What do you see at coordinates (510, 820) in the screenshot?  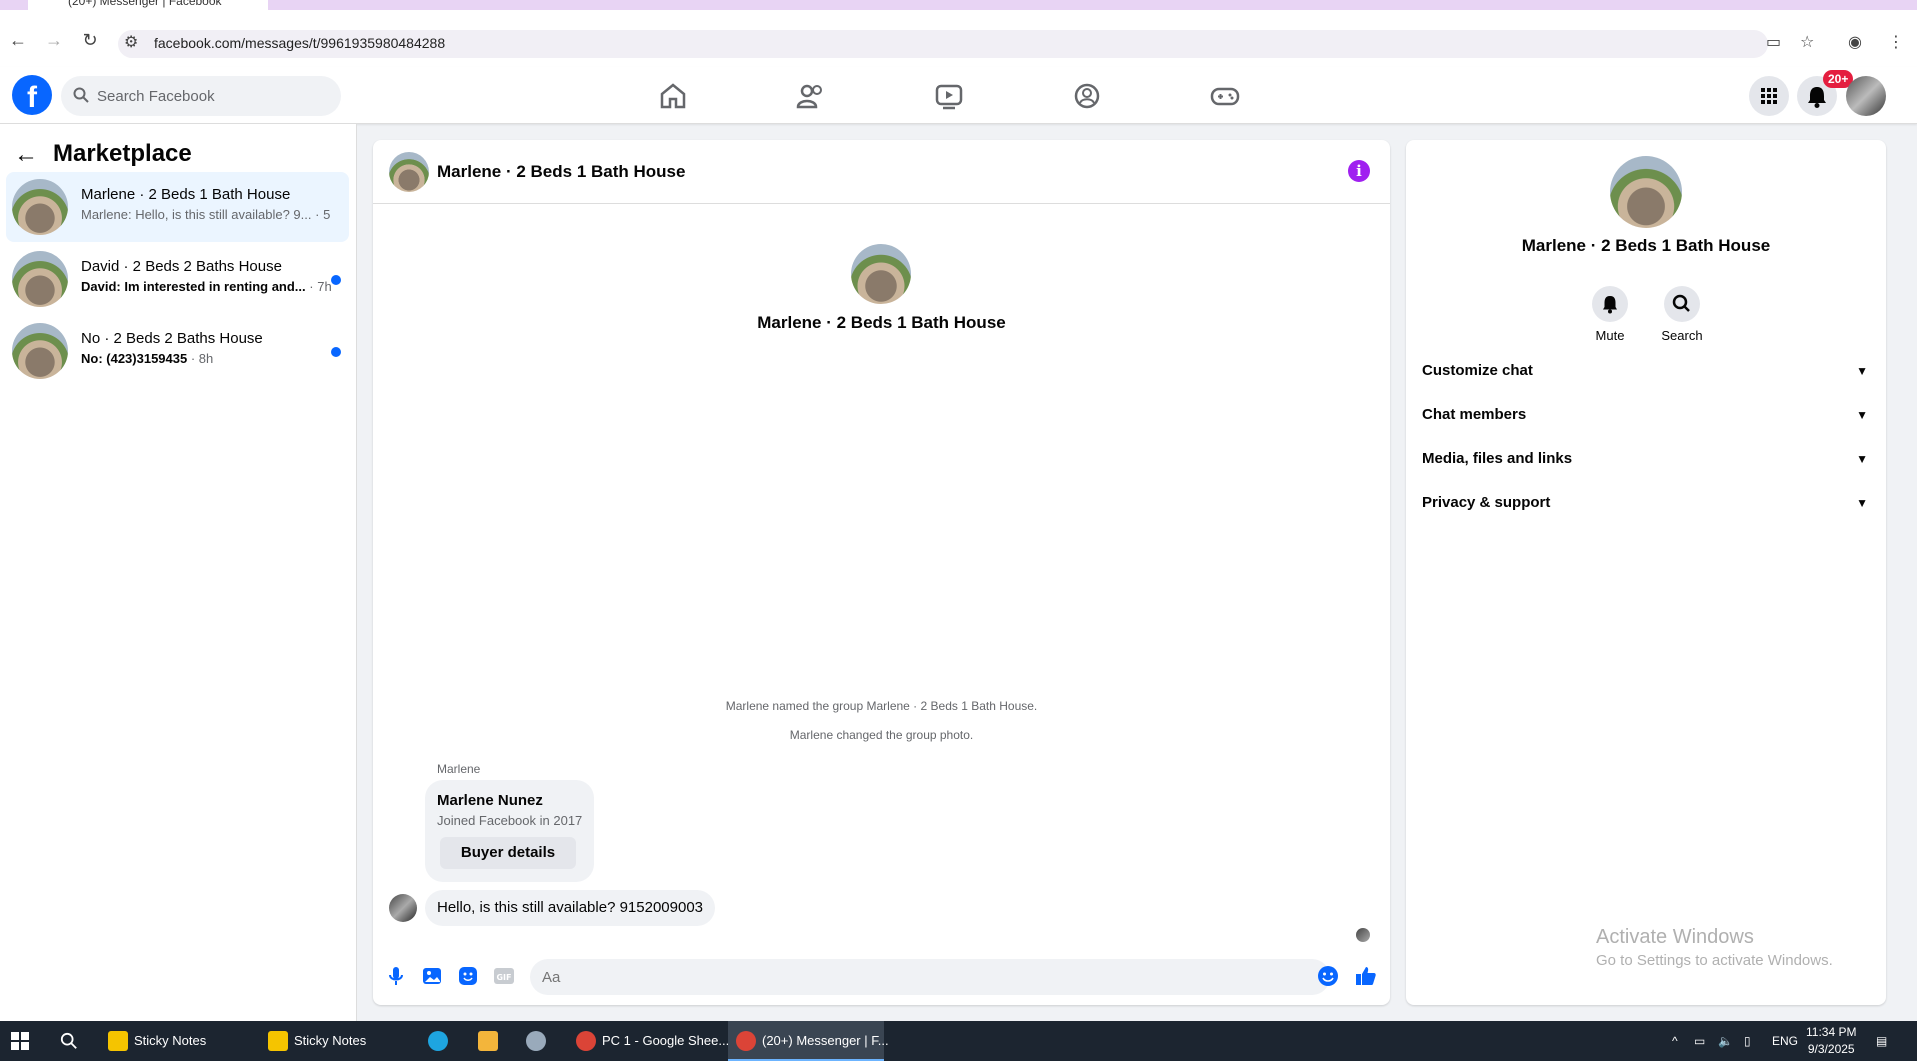 I see `buyer-joined: Joined Facebook in 2017` at bounding box center [510, 820].